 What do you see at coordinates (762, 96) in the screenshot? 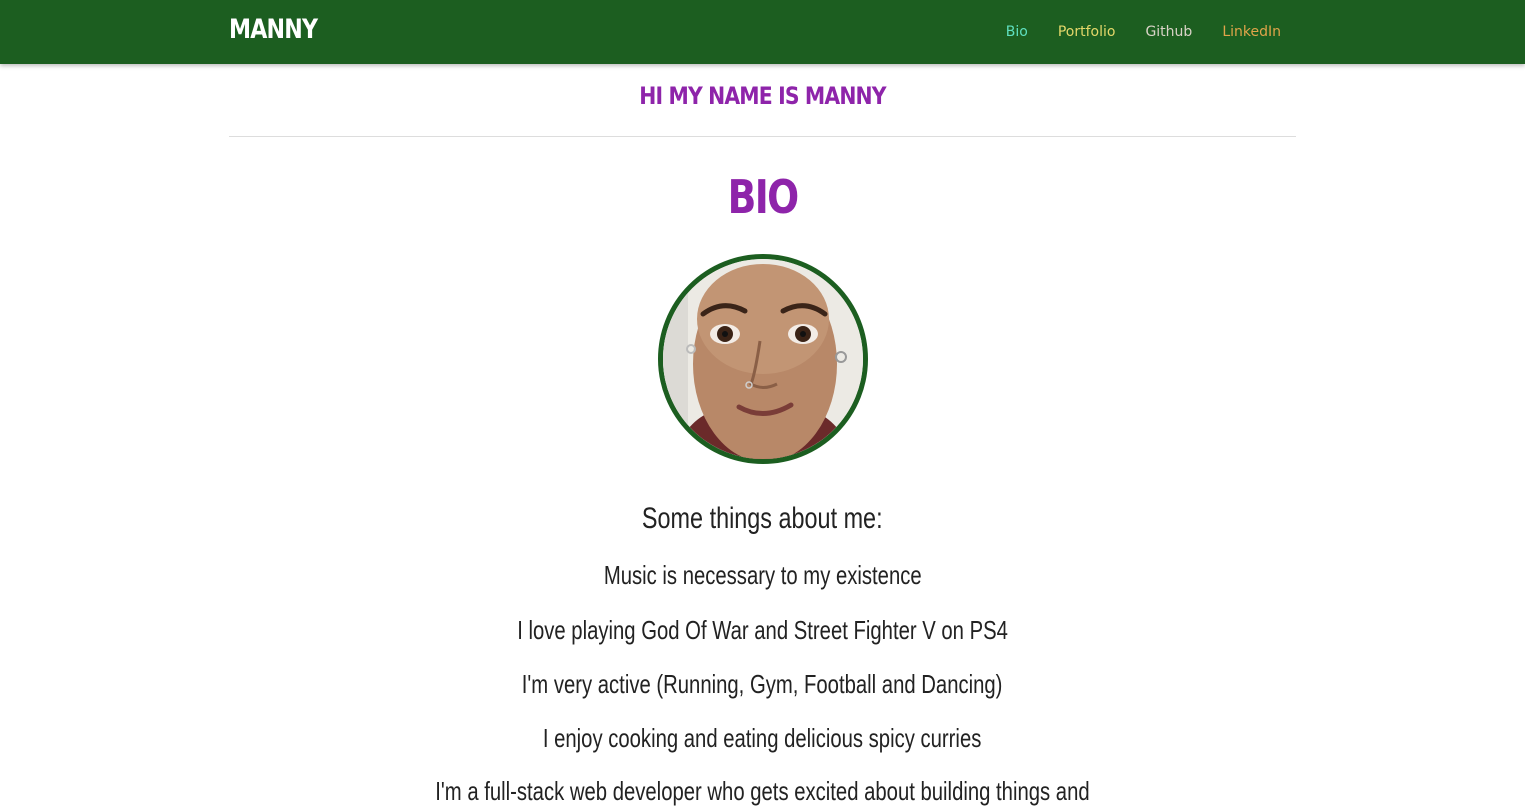
I see `page-greeting: HI MY NAME IS MANNY` at bounding box center [762, 96].